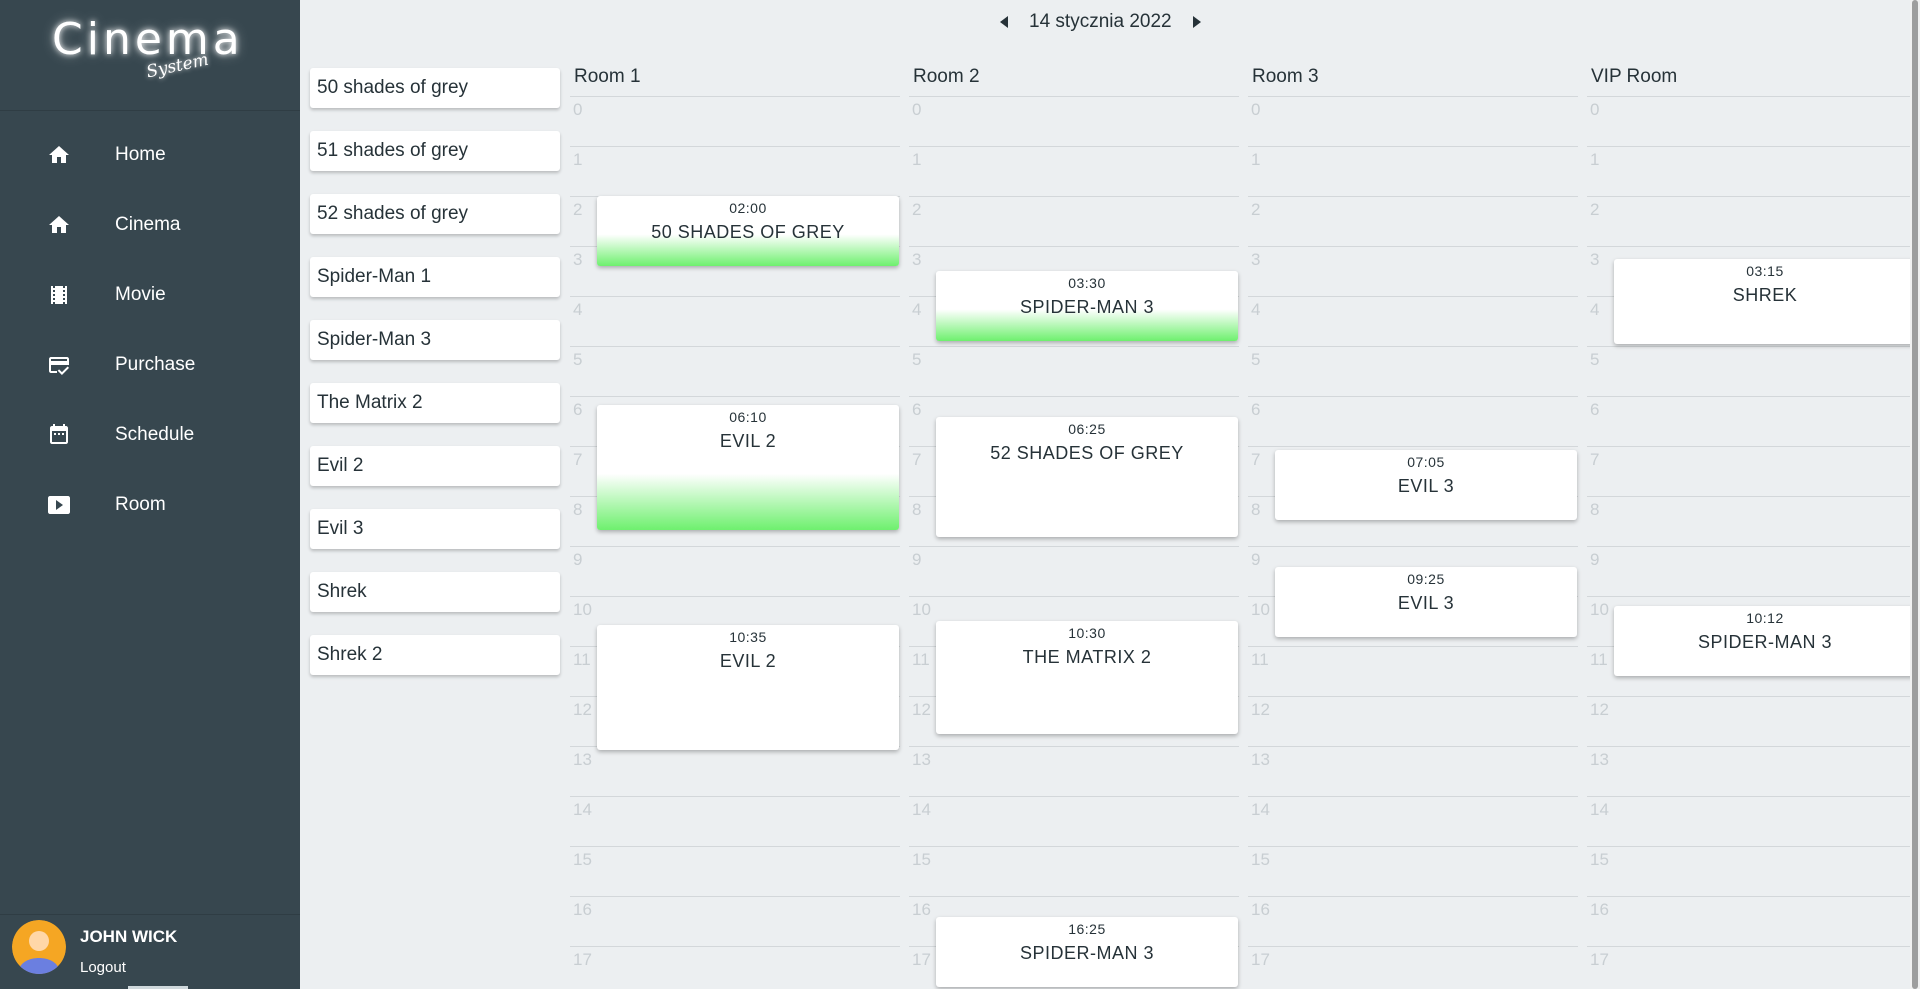 Image resolution: width=1920 pixels, height=989 pixels. I want to click on movie-list-item: 51 shades of grey, so click(435, 151).